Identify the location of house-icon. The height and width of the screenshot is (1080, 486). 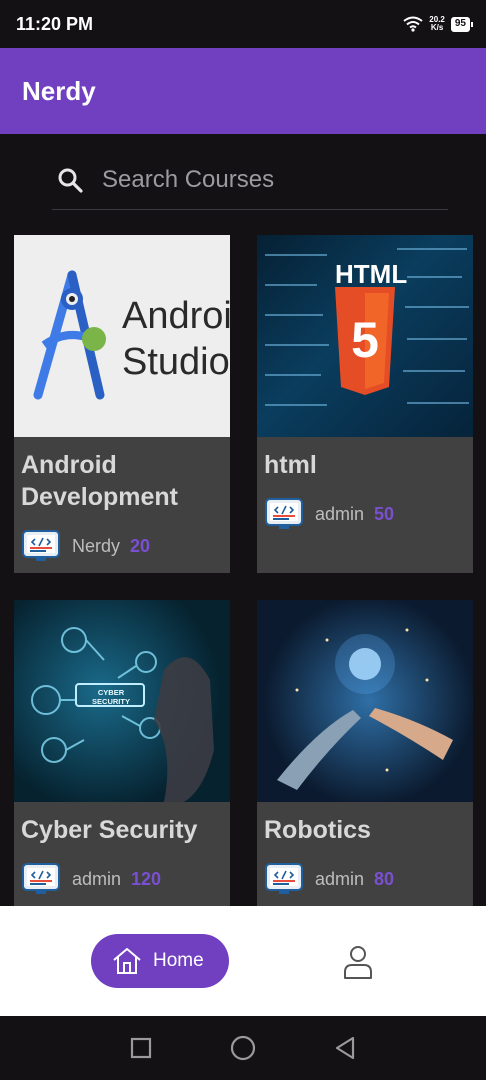
(127, 961).